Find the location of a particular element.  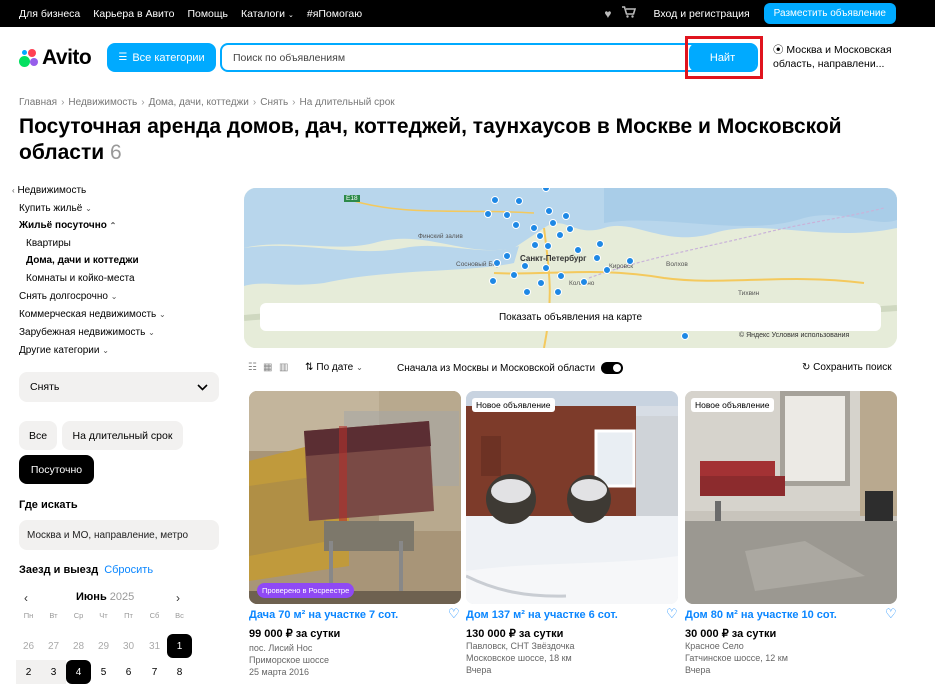

sidebar-item-foreign: Зарубежная недвижимость ⌄ is located at coordinates (87, 332).